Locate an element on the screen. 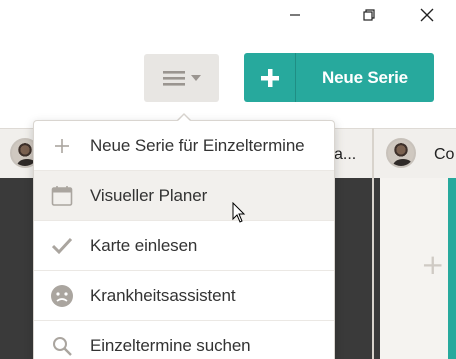 The height and width of the screenshot is (359, 456). menu-item-label: Krankheitsassistent is located at coordinates (163, 295).